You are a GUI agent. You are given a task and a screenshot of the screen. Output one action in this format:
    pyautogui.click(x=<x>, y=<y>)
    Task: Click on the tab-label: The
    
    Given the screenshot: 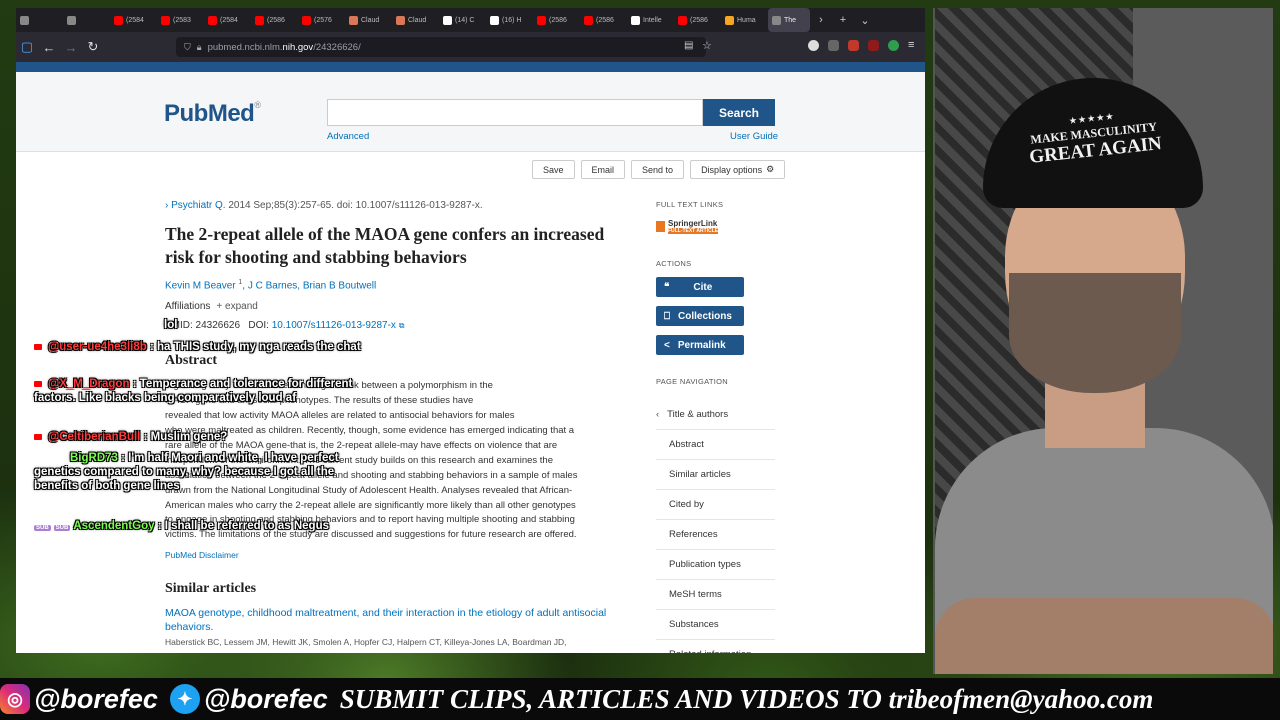 What is the action you would take?
    pyautogui.click(x=790, y=20)
    